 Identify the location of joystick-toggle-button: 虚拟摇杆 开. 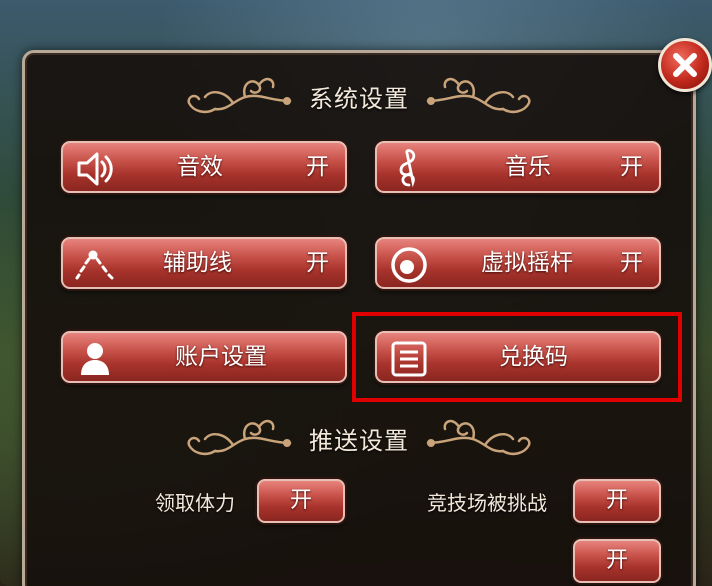
(518, 263).